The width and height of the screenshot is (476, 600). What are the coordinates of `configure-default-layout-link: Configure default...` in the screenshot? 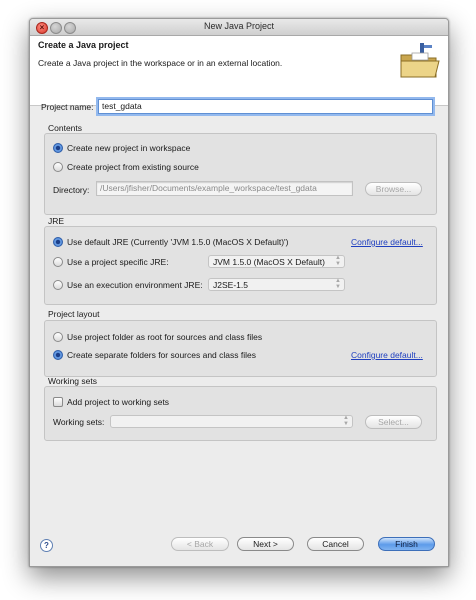 It's located at (387, 355).